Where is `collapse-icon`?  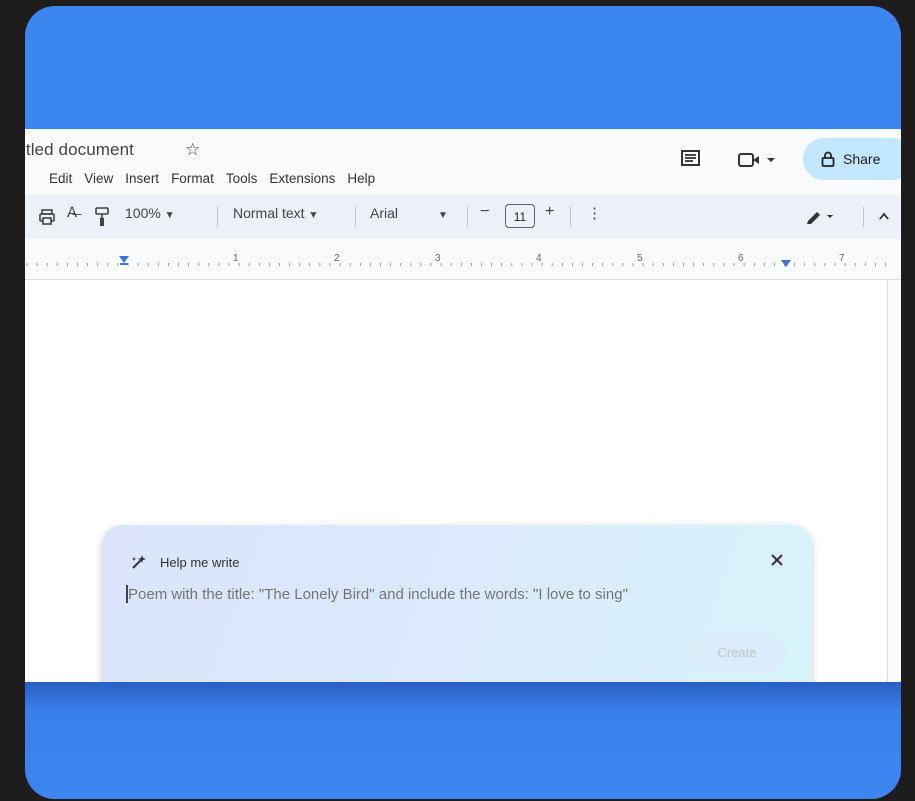 collapse-icon is located at coordinates (884, 216).